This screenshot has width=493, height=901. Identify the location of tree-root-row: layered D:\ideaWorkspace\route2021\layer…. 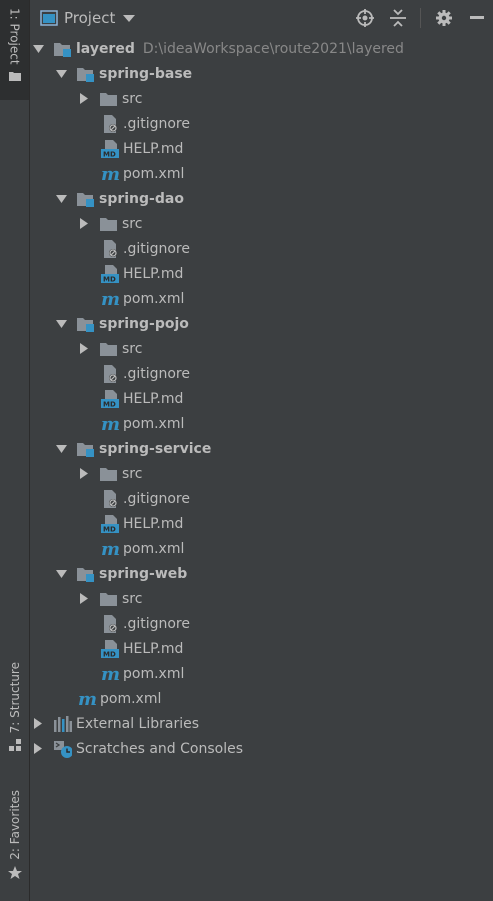
(261, 48).